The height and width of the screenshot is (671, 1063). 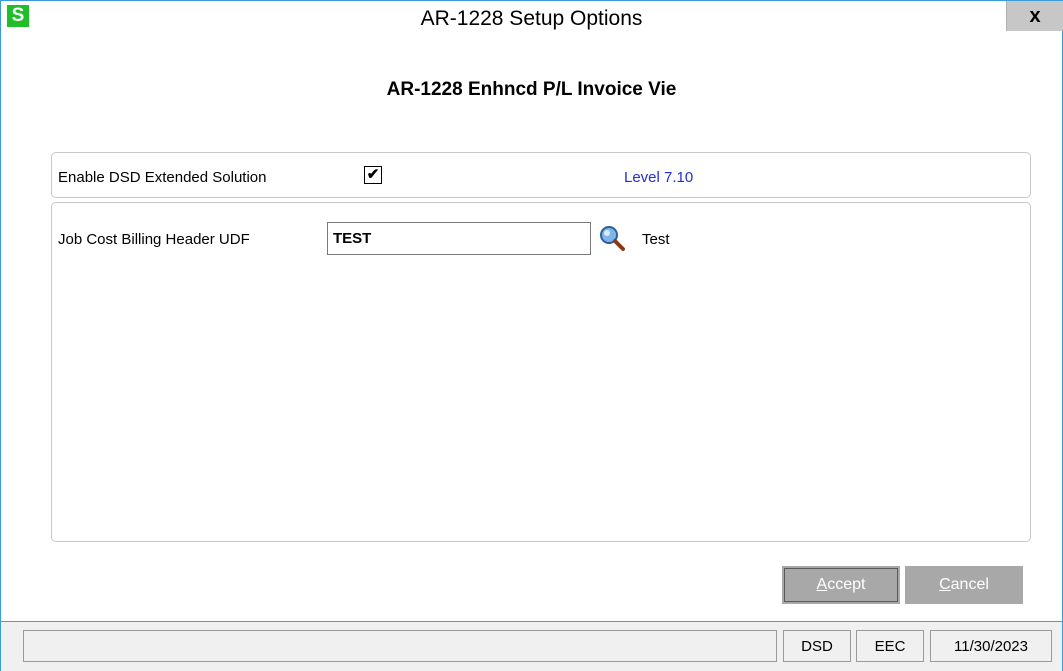 What do you see at coordinates (612, 238) in the screenshot?
I see `magnifier-icon` at bounding box center [612, 238].